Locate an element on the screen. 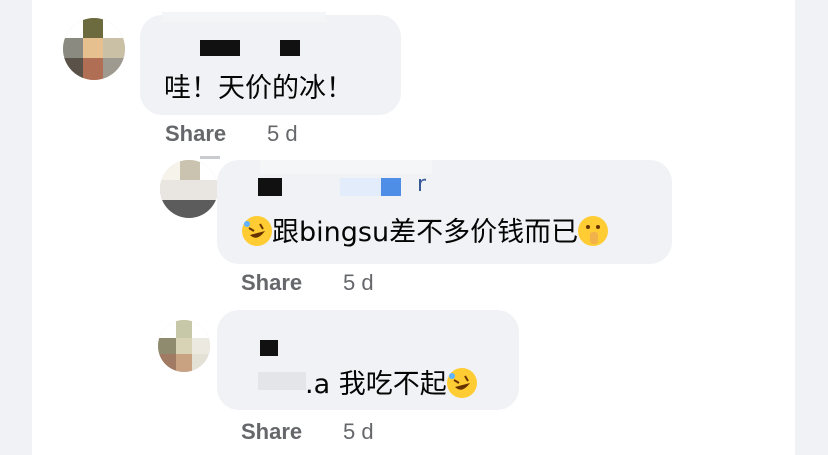  face-with-hand-over-mouth-icon is located at coordinates (593, 231).